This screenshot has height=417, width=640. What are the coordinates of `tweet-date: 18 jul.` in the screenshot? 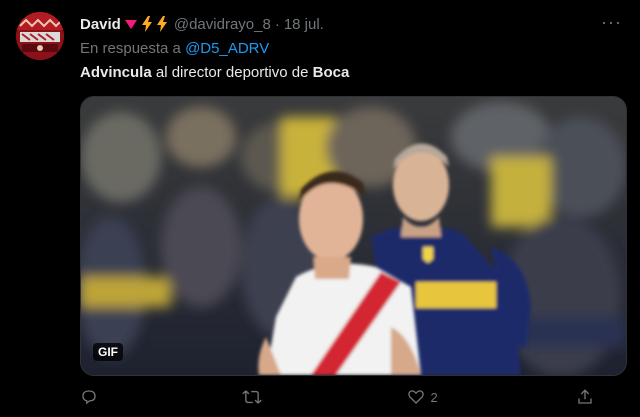 It's located at (304, 24).